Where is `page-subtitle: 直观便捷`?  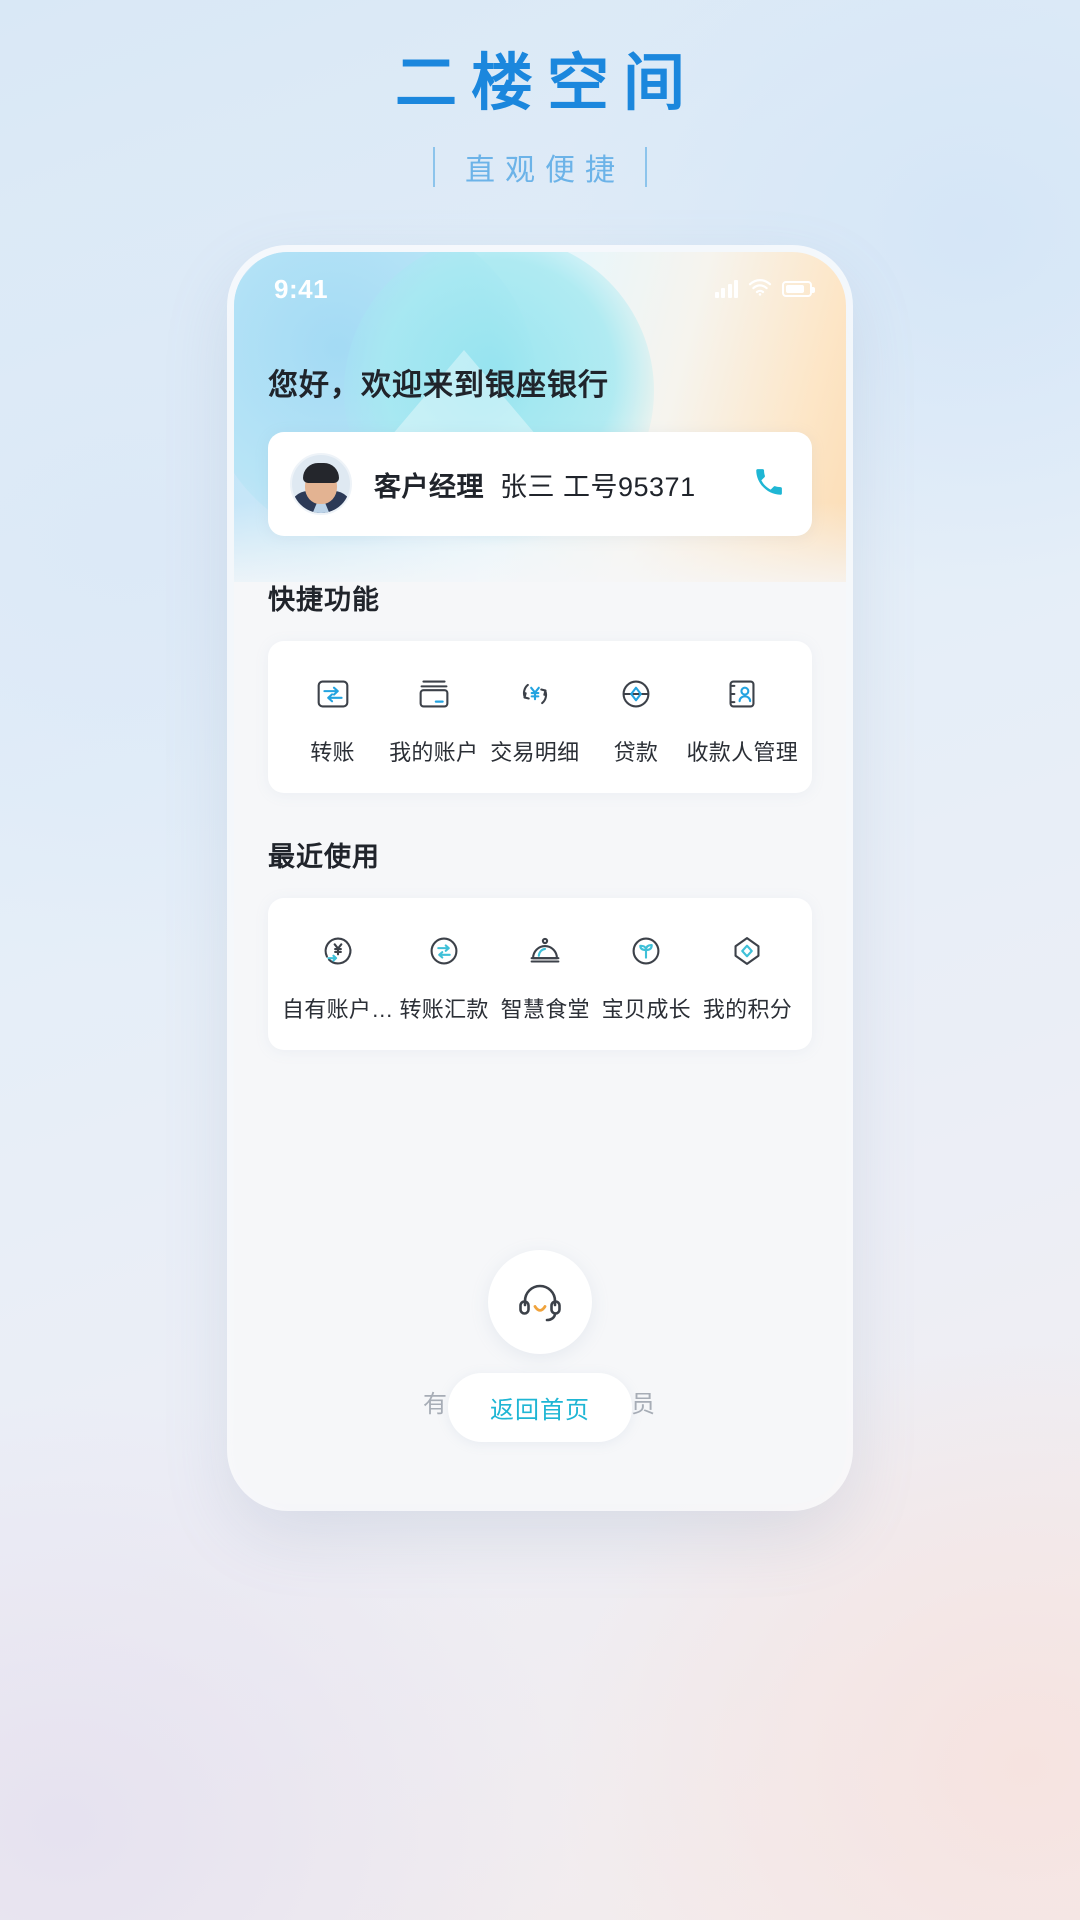 page-subtitle: 直观便捷 is located at coordinates (540, 167).